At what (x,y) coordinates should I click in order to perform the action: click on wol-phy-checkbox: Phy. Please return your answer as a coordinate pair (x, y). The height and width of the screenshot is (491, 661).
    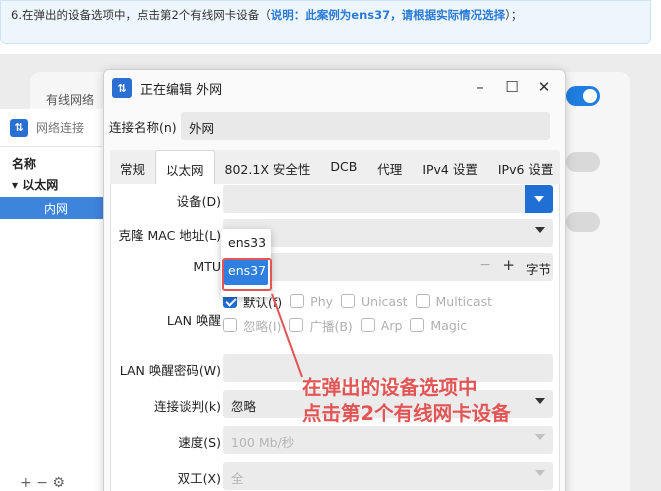
    Looking at the image, I should click on (311, 301).